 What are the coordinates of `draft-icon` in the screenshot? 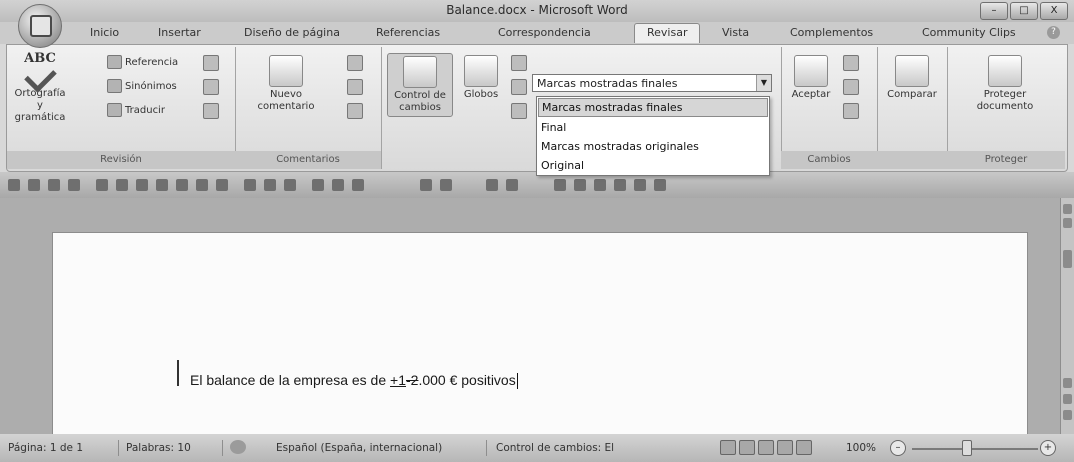 It's located at (804, 447).